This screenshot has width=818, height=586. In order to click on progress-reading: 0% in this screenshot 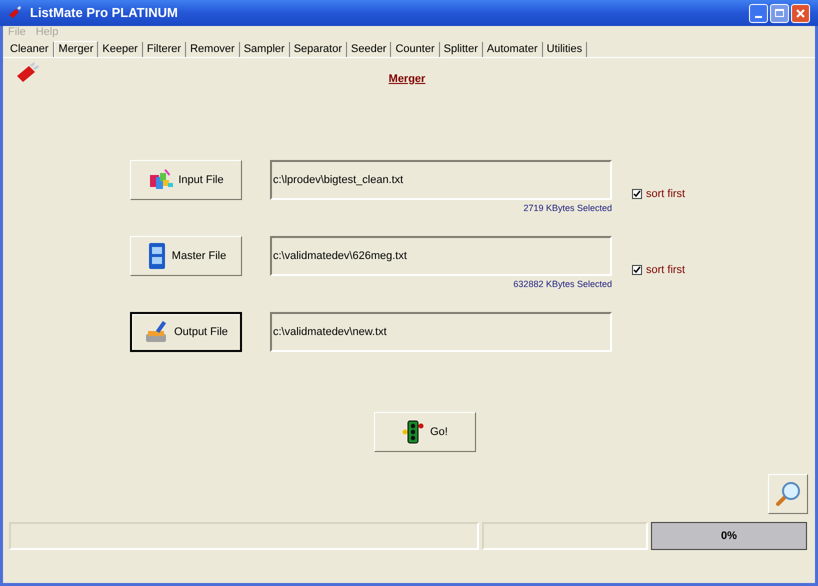, I will do `click(729, 536)`.